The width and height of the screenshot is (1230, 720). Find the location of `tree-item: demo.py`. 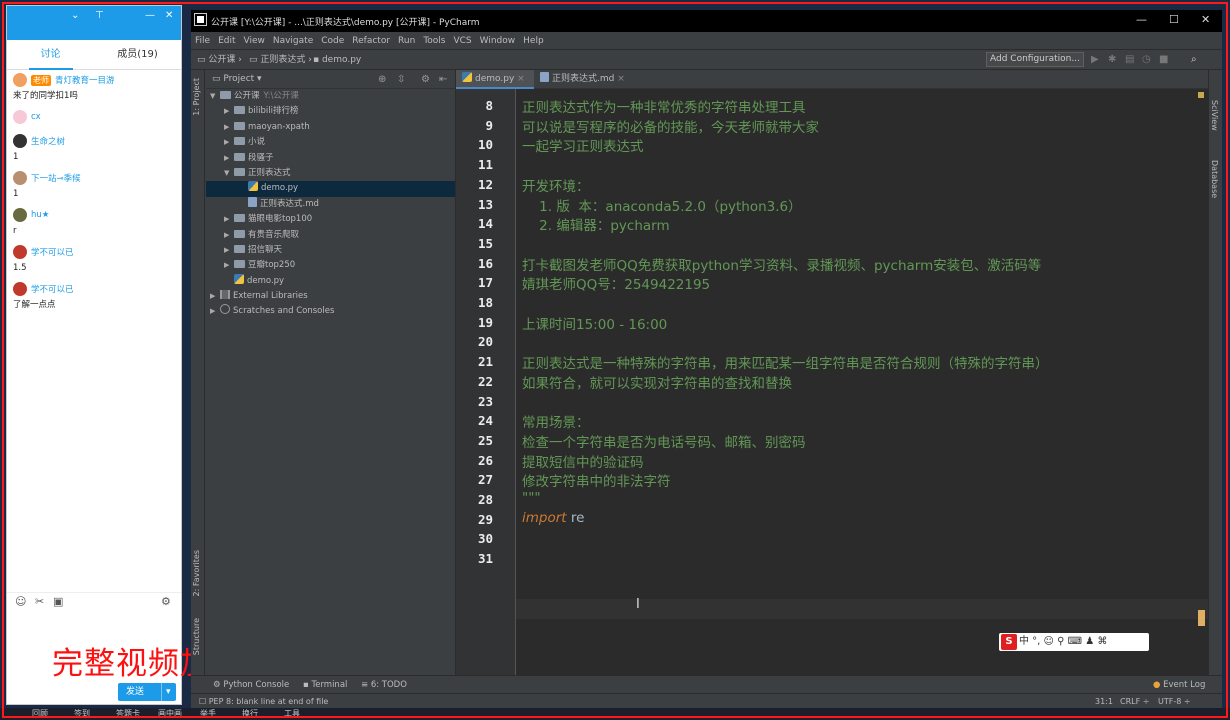

tree-item: demo.py is located at coordinates (330, 189).